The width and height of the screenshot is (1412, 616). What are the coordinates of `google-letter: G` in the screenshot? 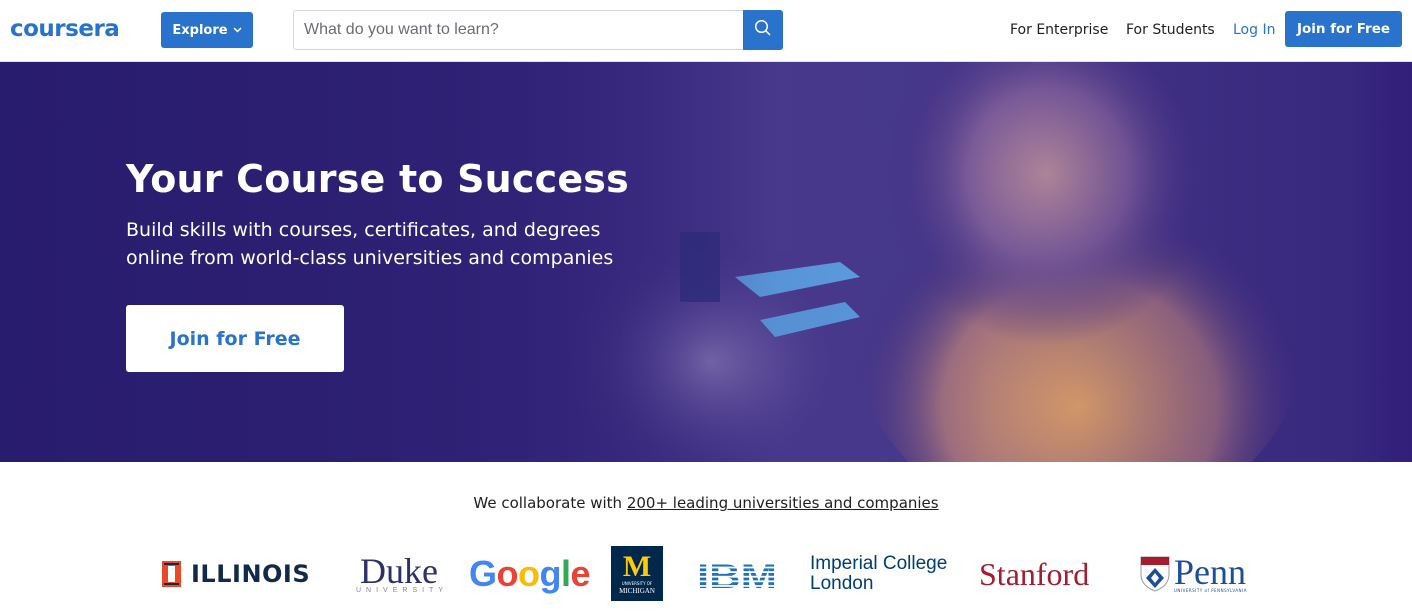 It's located at (483, 573).